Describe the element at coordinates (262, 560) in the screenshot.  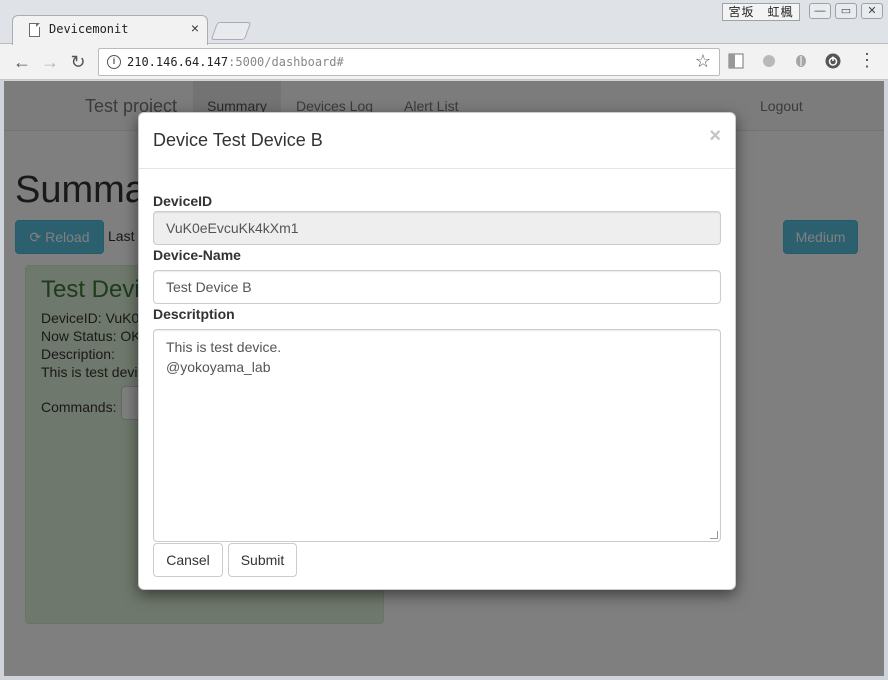
I see `submit-button: Submit` at that location.